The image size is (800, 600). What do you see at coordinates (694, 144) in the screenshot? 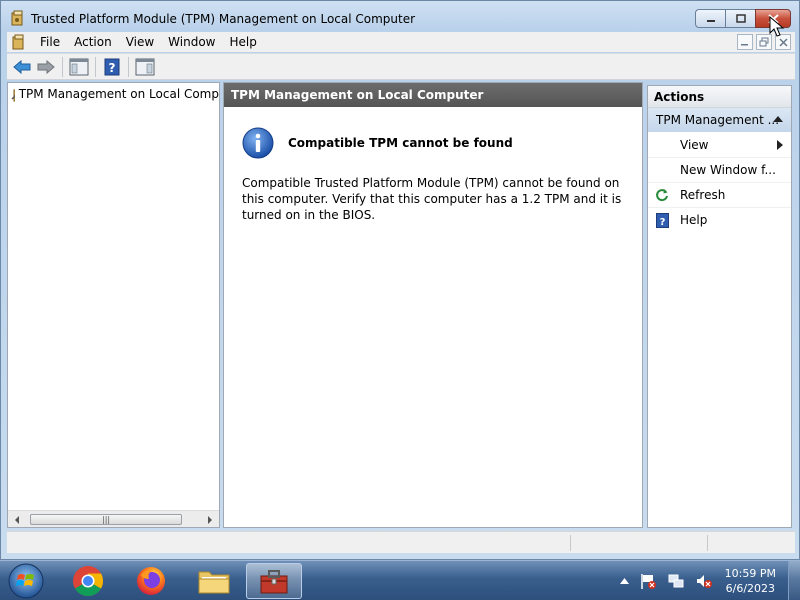
I see `action-view-label: View` at bounding box center [694, 144].